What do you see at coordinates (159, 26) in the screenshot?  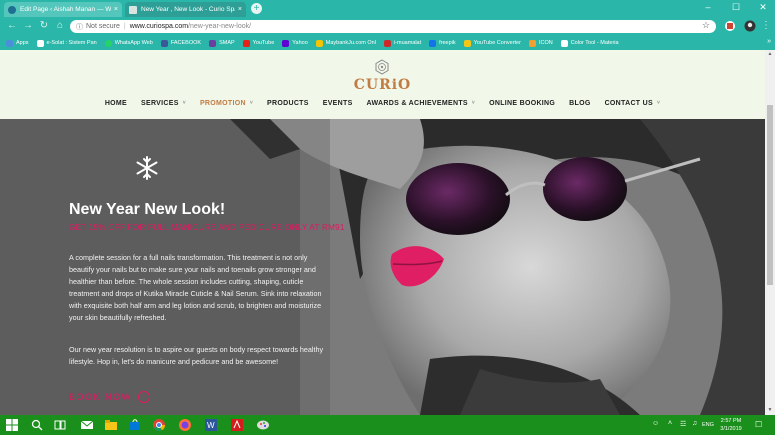 I see `url-host: www.curiospa.com` at bounding box center [159, 26].